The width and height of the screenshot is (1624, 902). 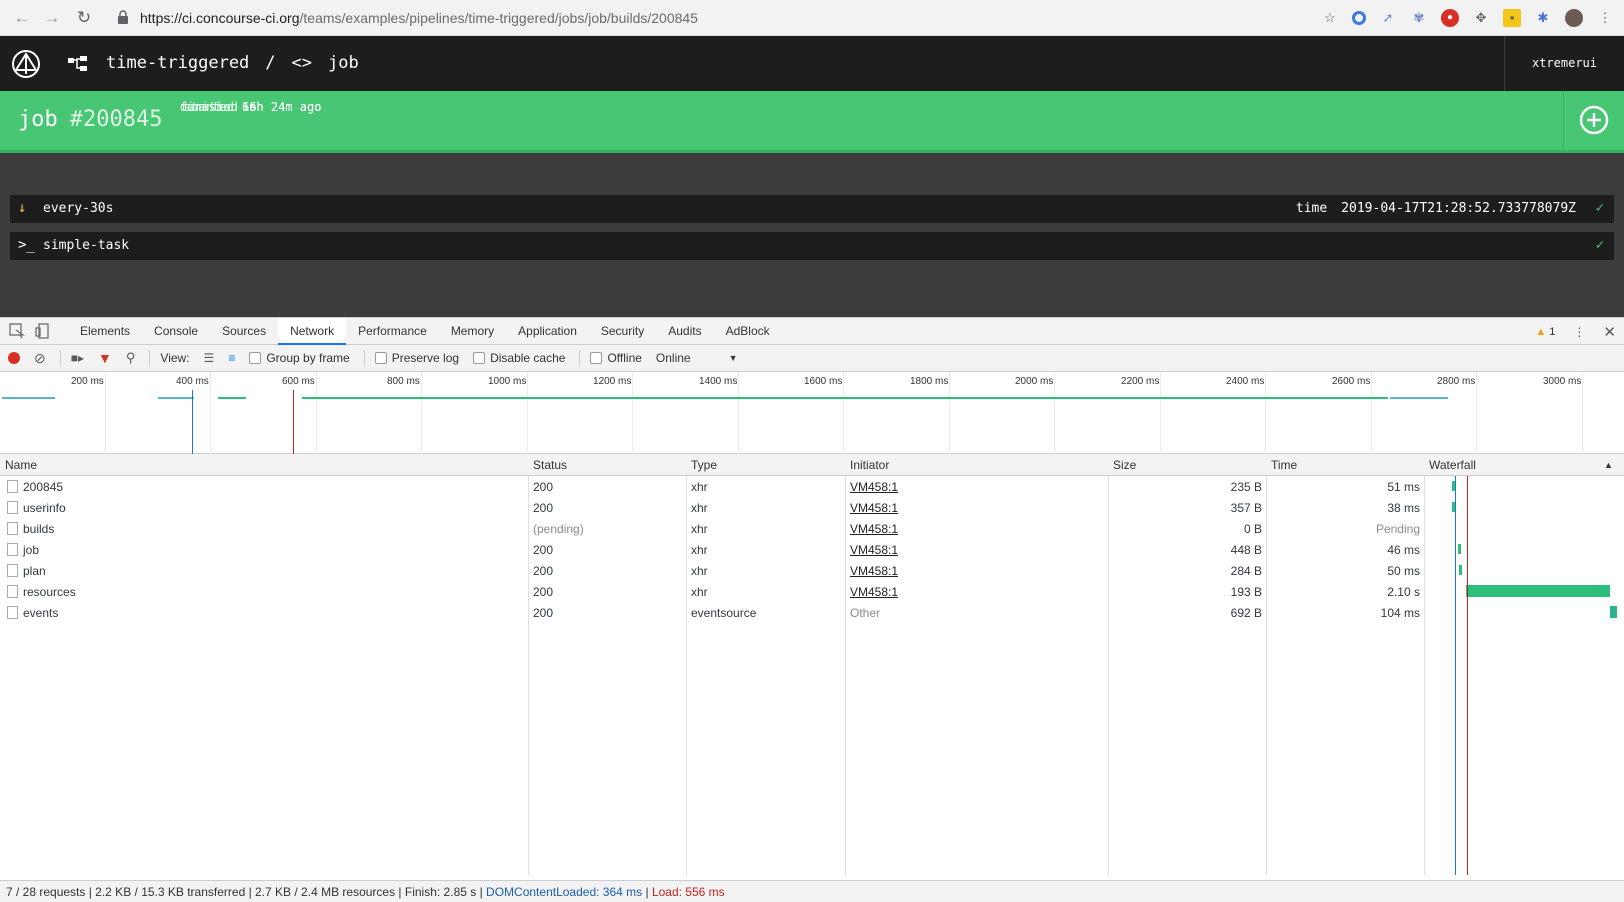 What do you see at coordinates (697, 358) in the screenshot?
I see `throttling-select: Online ▼` at bounding box center [697, 358].